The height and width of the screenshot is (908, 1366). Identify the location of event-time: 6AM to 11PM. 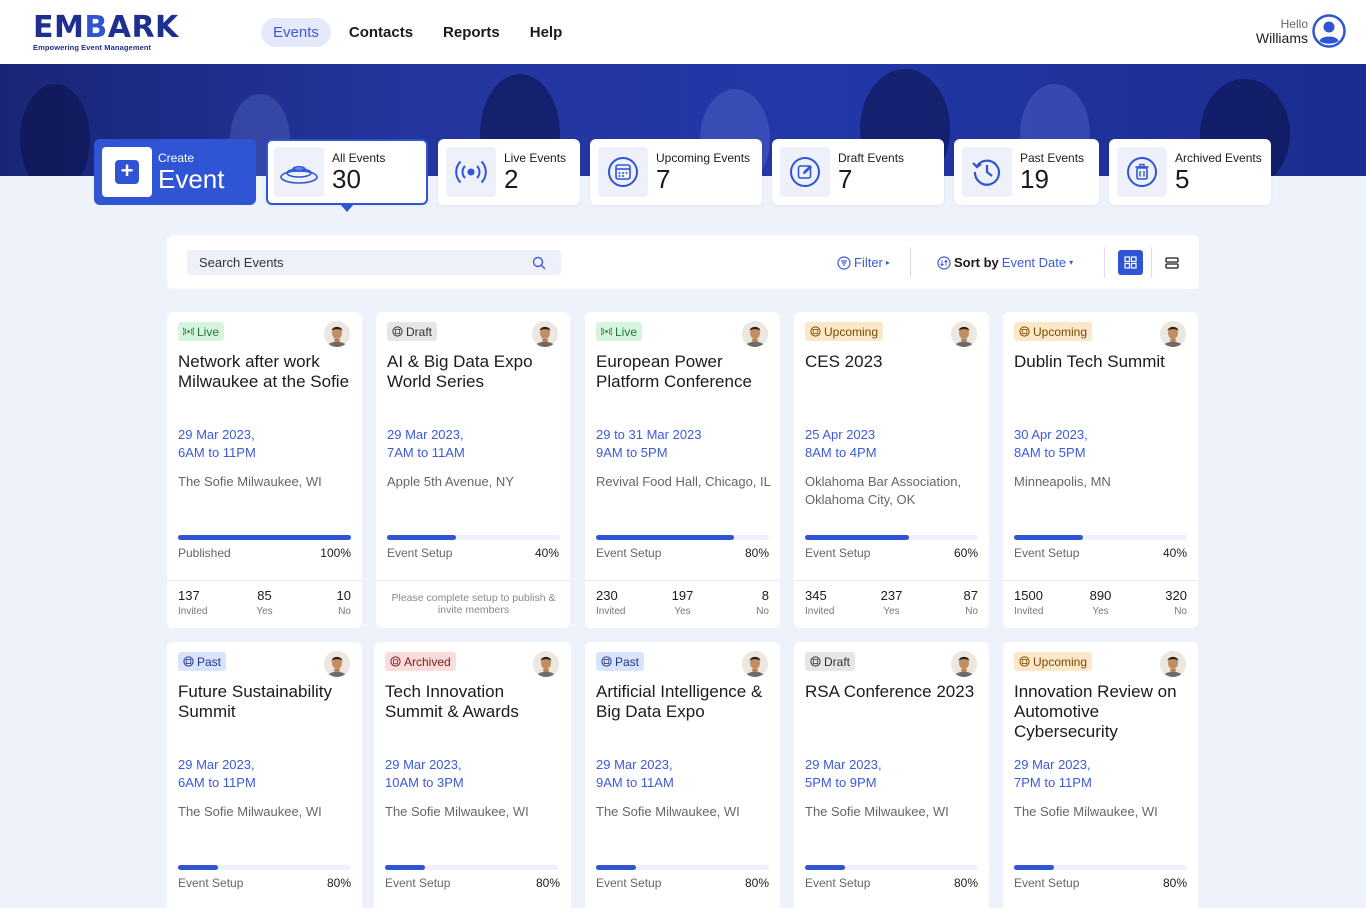
(217, 452).